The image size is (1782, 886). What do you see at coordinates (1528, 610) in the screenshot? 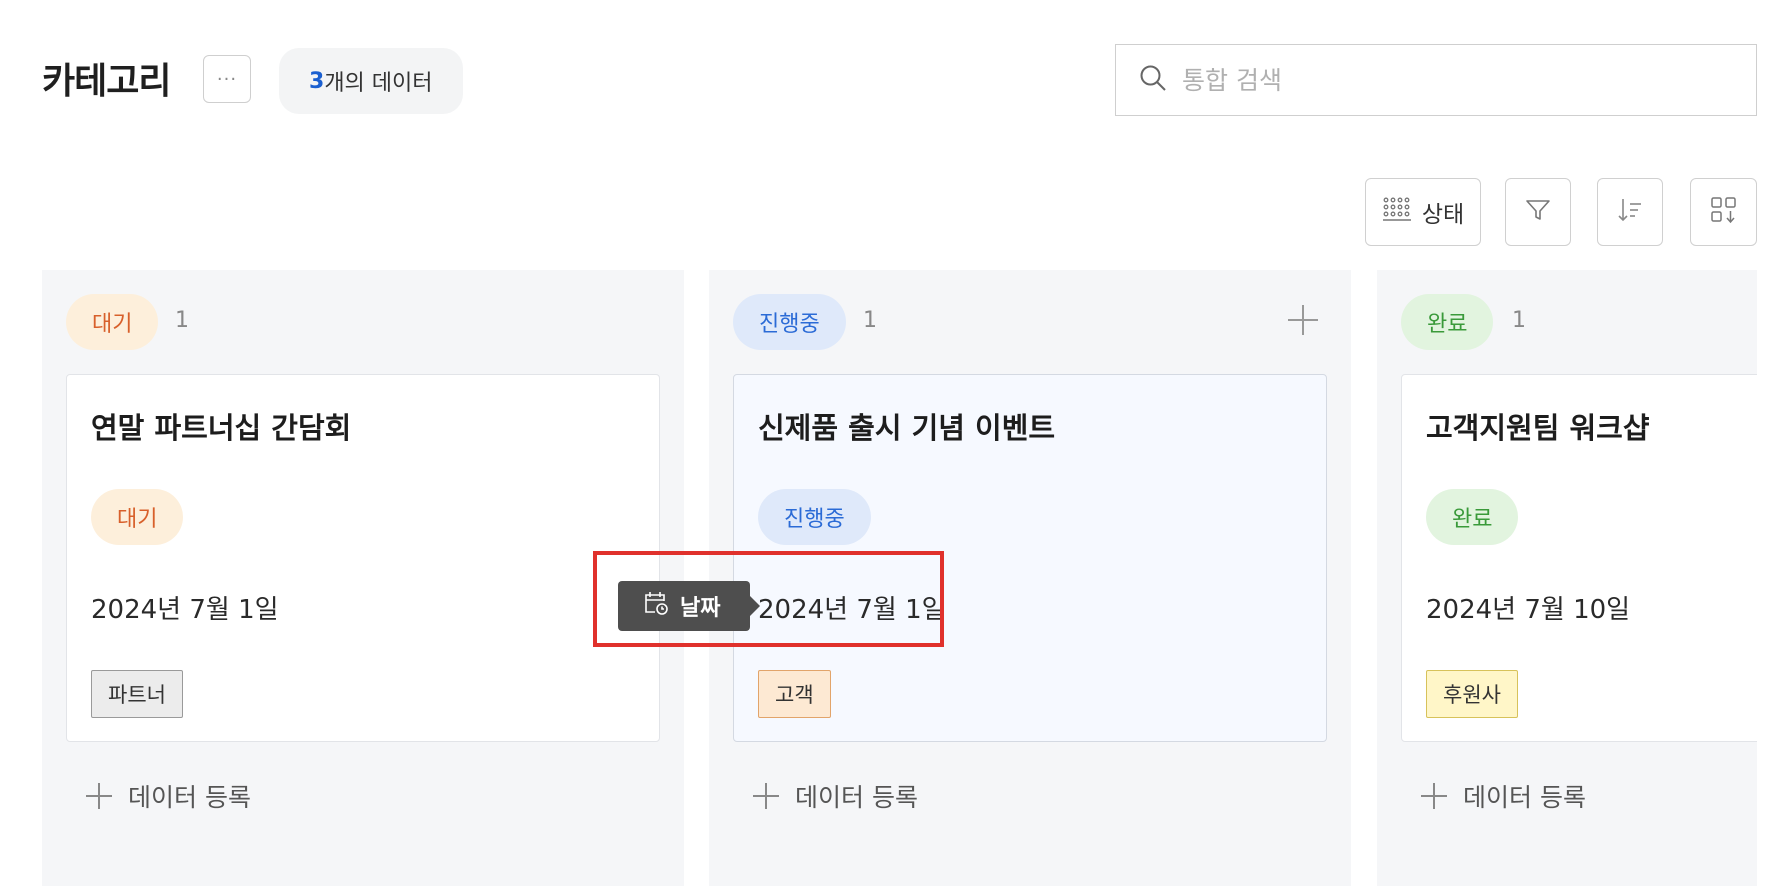
I see `card-date: 2024년 7월 10일` at bounding box center [1528, 610].